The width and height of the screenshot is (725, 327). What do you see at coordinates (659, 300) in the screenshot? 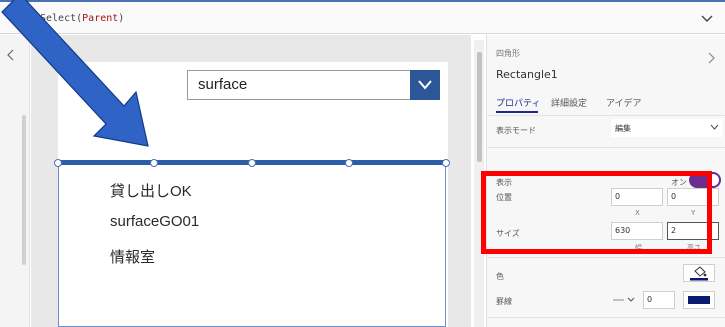
I see `border-width-input: 0` at bounding box center [659, 300].